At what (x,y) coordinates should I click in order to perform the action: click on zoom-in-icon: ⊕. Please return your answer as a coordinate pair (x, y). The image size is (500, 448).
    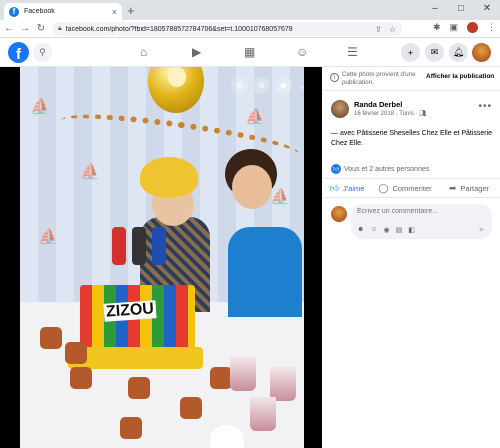
    Looking at the image, I should click on (239, 85).